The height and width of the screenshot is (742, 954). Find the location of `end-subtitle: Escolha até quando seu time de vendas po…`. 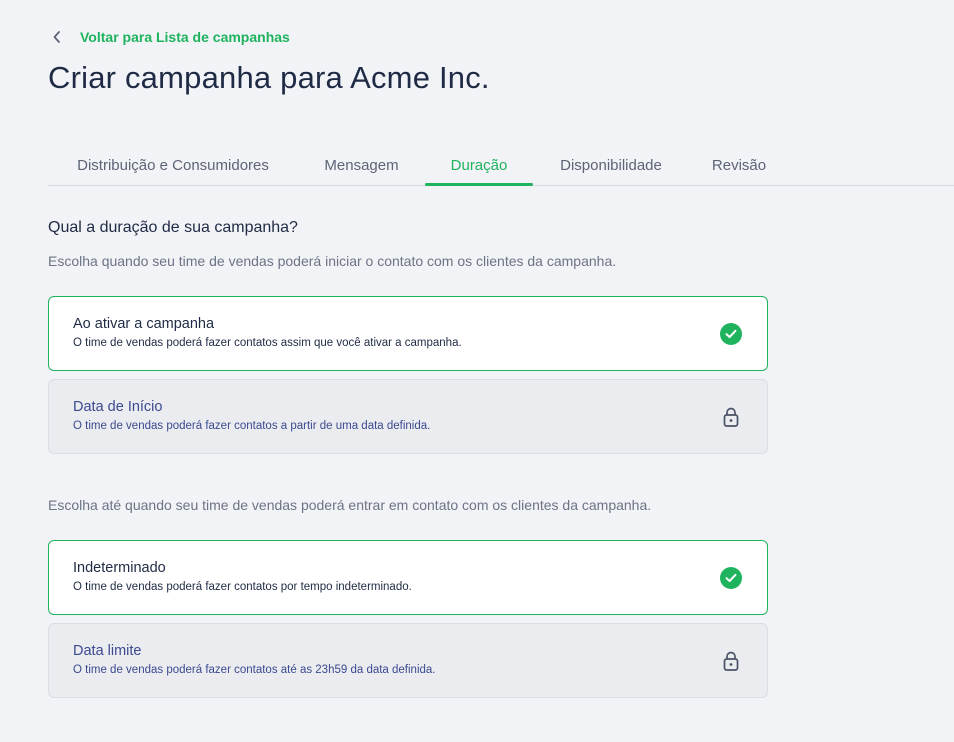

end-subtitle: Escolha até quando seu time de vendas po… is located at coordinates (350, 505).